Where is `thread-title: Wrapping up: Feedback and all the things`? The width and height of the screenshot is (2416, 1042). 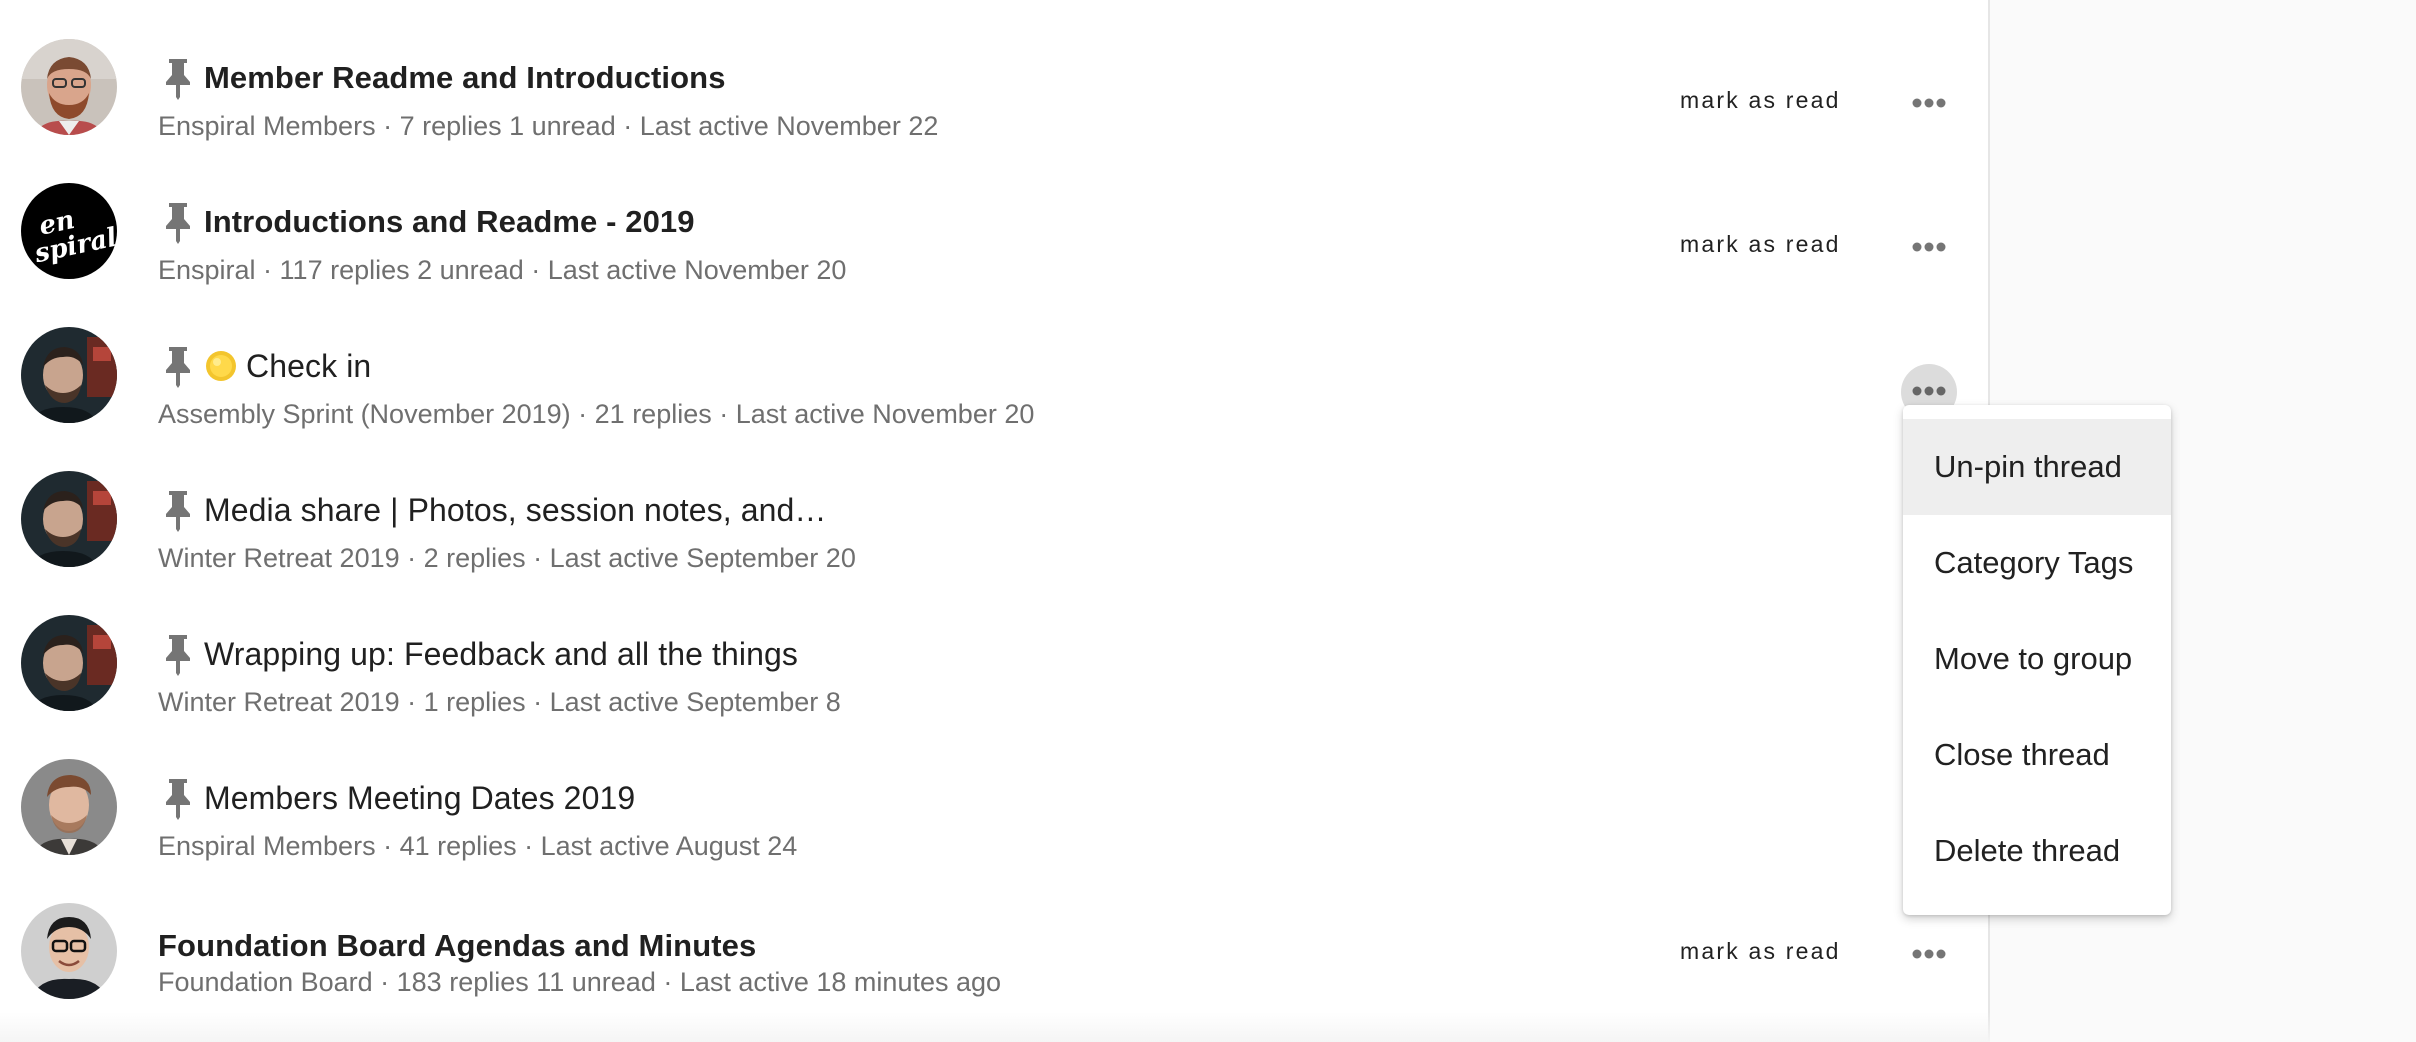 thread-title: Wrapping up: Feedback and all the things is located at coordinates (501, 654).